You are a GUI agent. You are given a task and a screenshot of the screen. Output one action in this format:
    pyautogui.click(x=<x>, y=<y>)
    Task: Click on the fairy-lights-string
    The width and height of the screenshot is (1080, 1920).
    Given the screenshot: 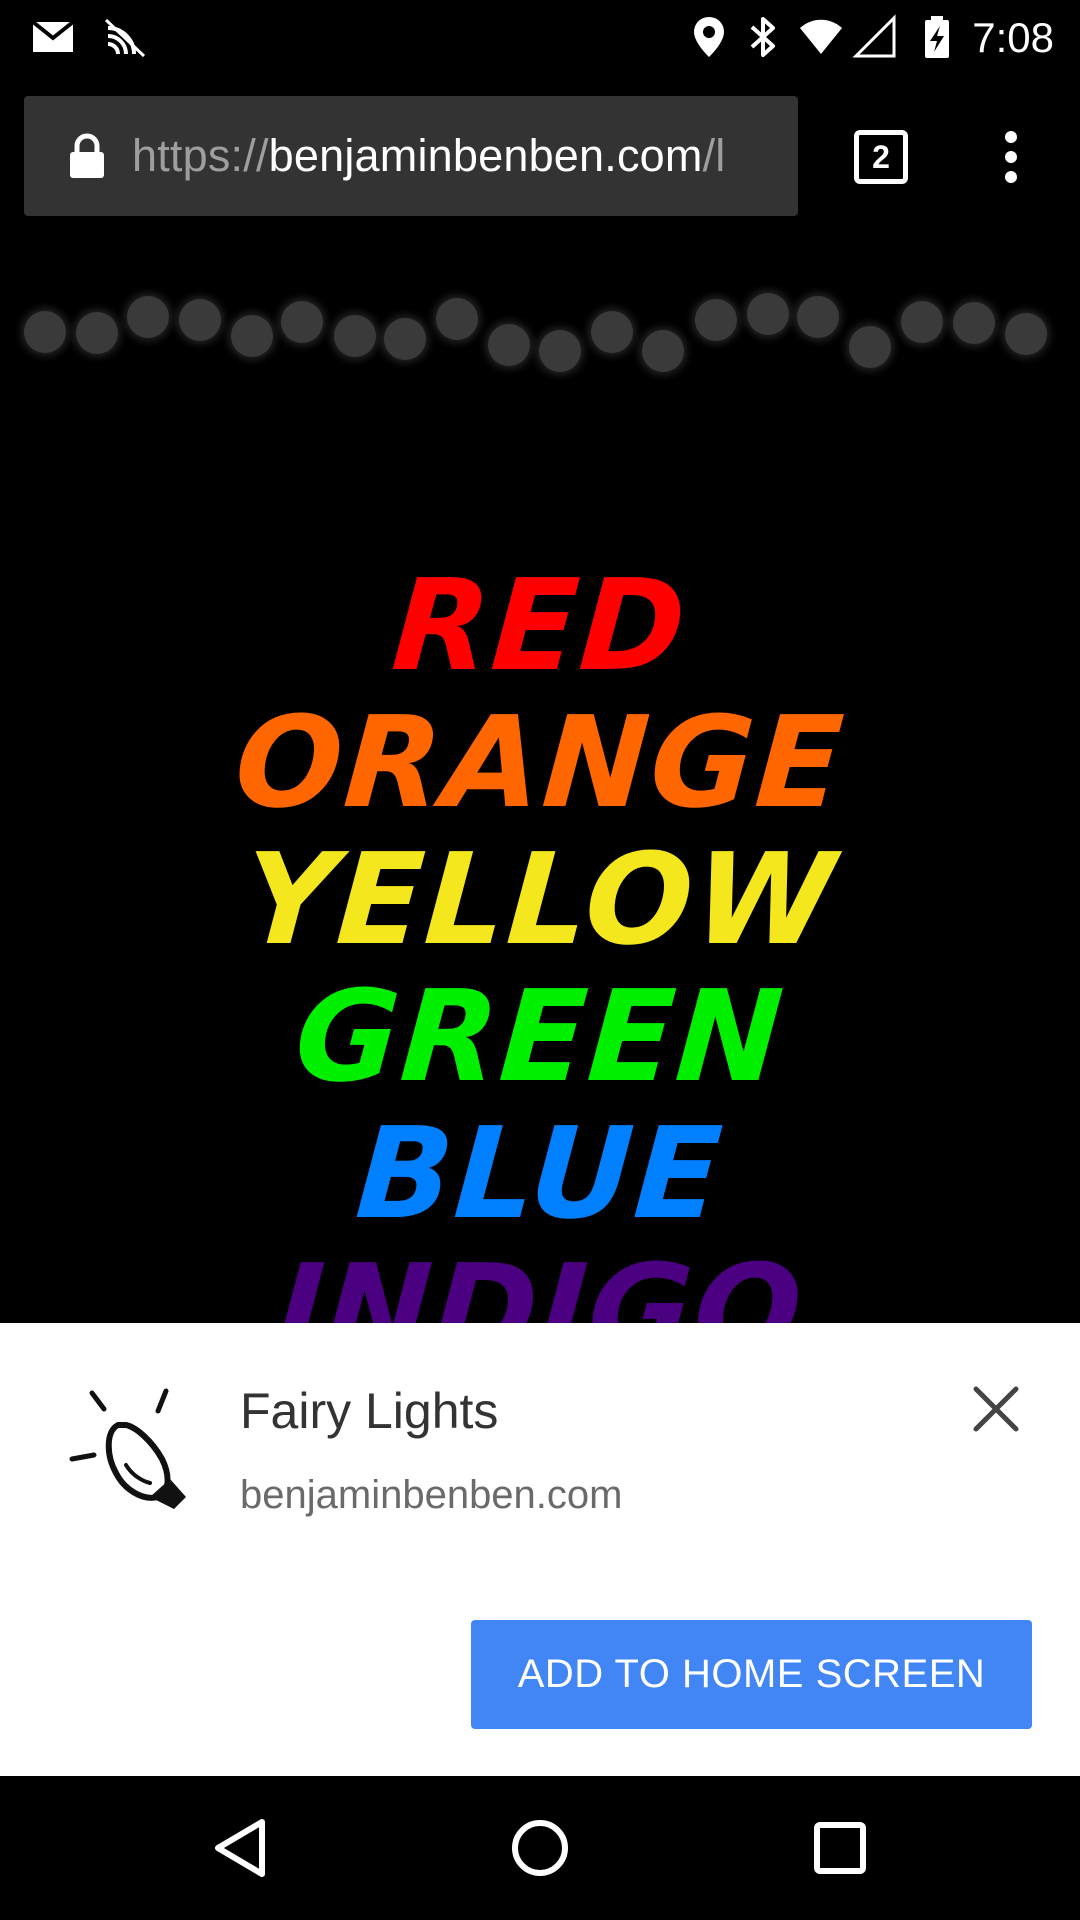 What is the action you would take?
    pyautogui.click(x=535, y=332)
    